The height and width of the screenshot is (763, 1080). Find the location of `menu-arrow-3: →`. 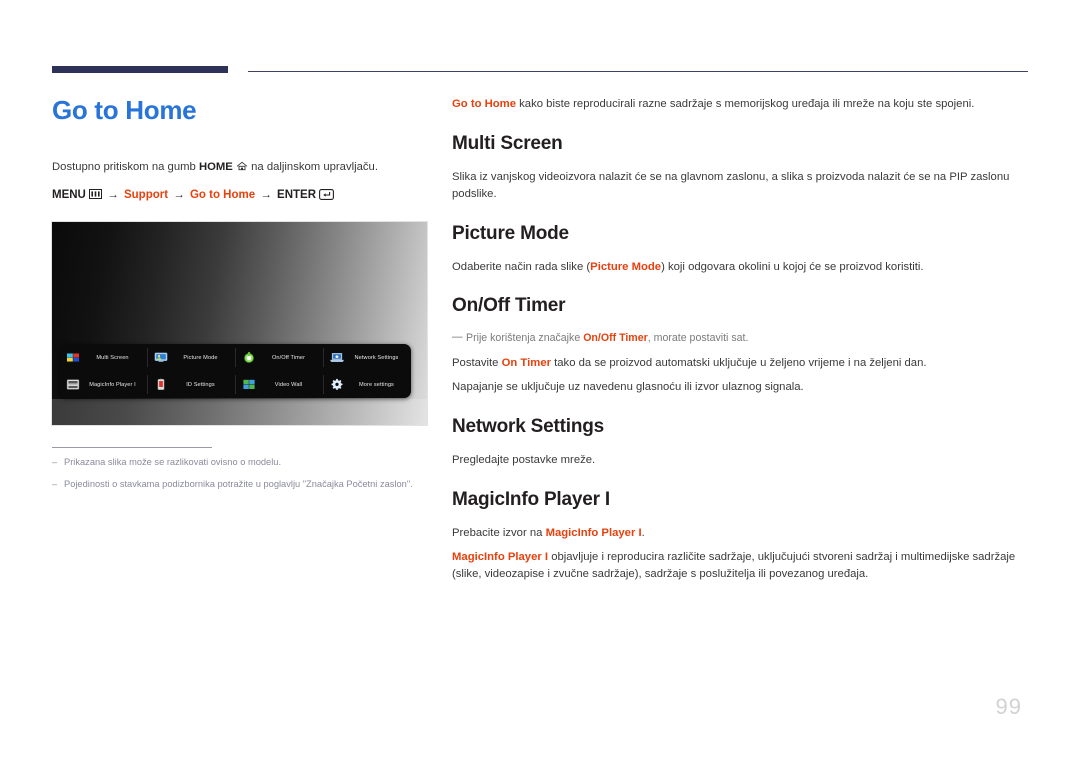

menu-arrow-3: → is located at coordinates (266, 194).